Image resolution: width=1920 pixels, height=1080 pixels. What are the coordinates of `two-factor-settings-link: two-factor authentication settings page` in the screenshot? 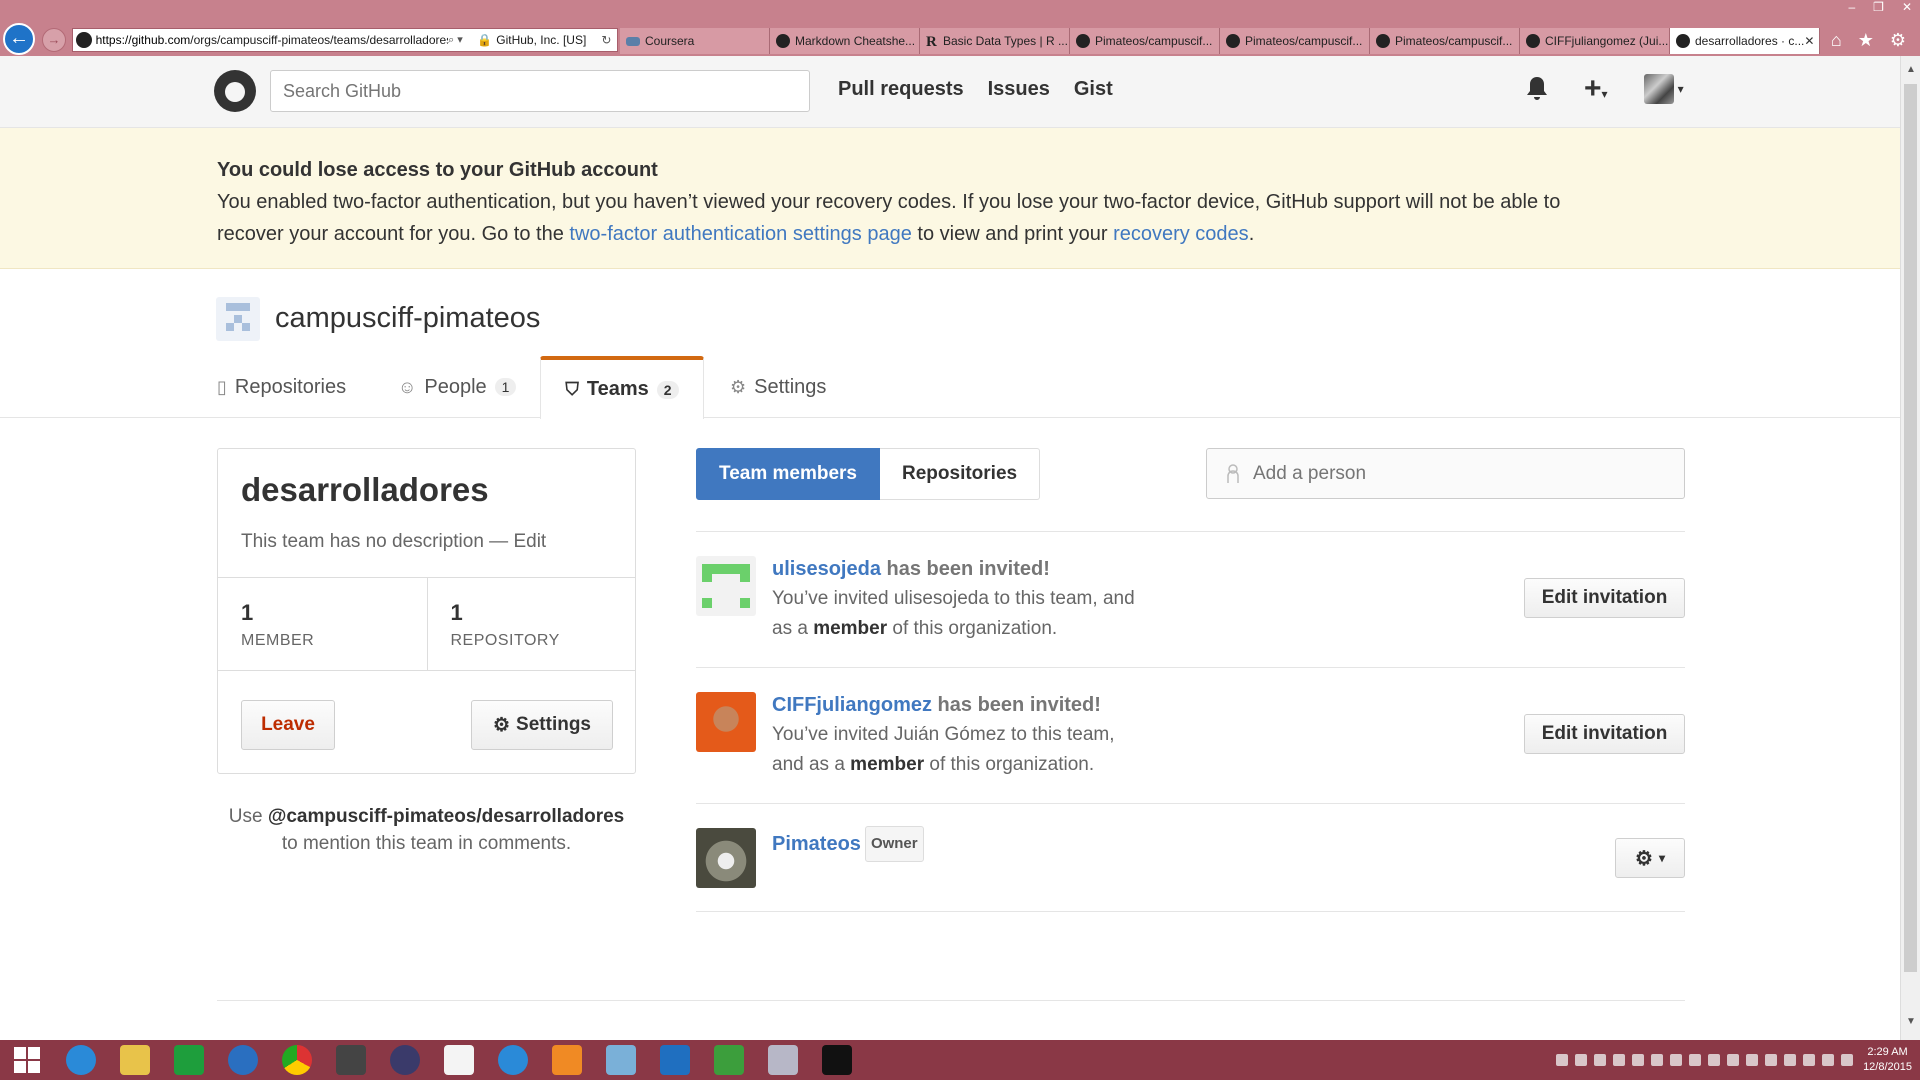 It's located at (740, 234).